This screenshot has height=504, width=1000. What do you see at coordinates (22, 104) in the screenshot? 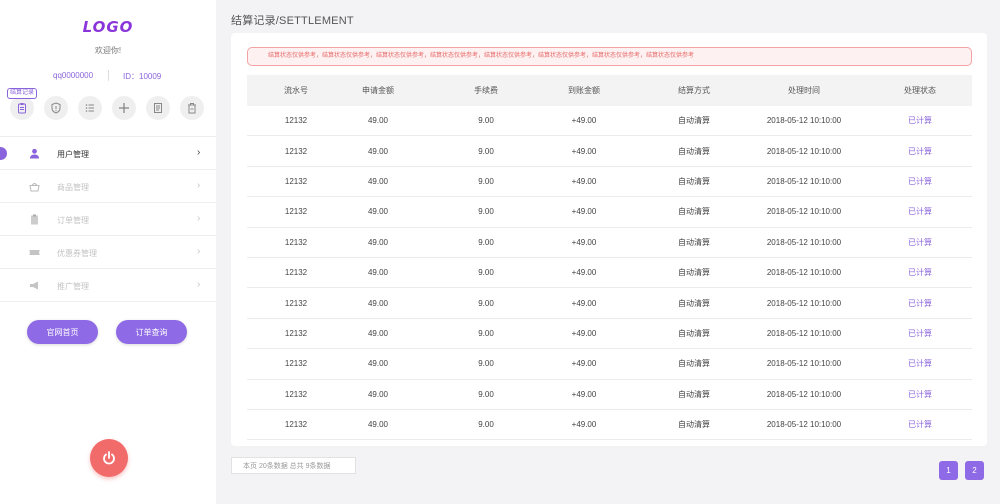
I see `clipboard-icon: 结算记录` at bounding box center [22, 104].